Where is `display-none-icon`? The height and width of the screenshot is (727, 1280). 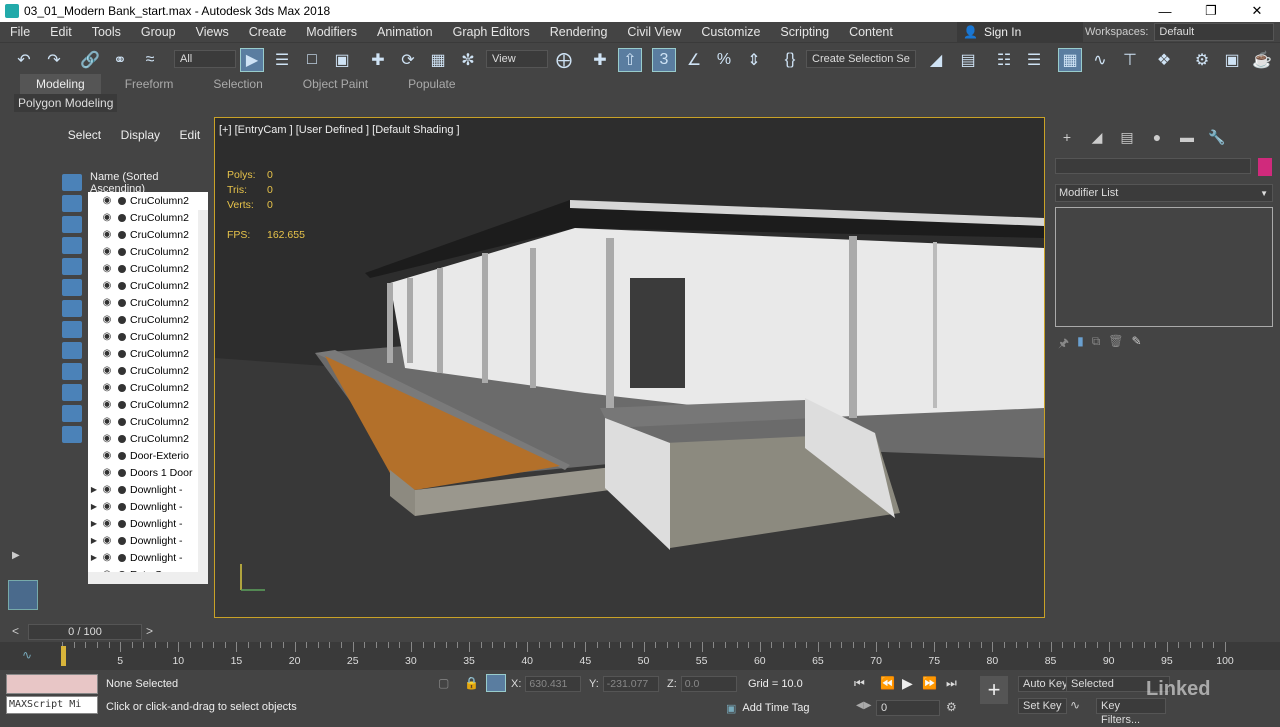 display-none-icon is located at coordinates (72, 182).